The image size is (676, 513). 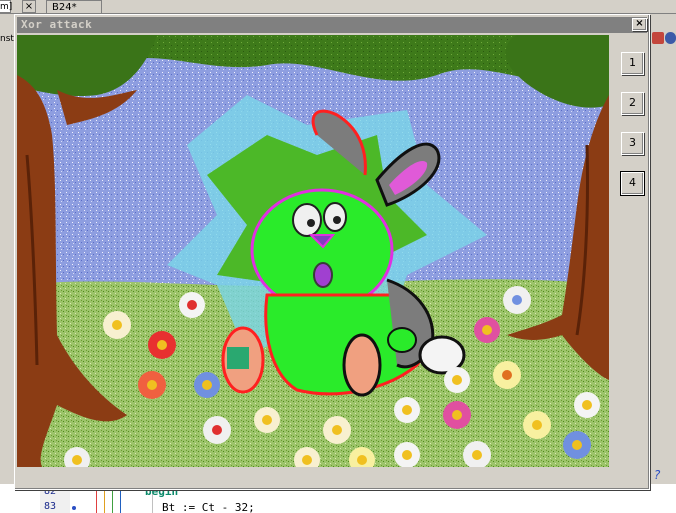 I want to click on window-title: Xor attack, so click(x=57, y=24).